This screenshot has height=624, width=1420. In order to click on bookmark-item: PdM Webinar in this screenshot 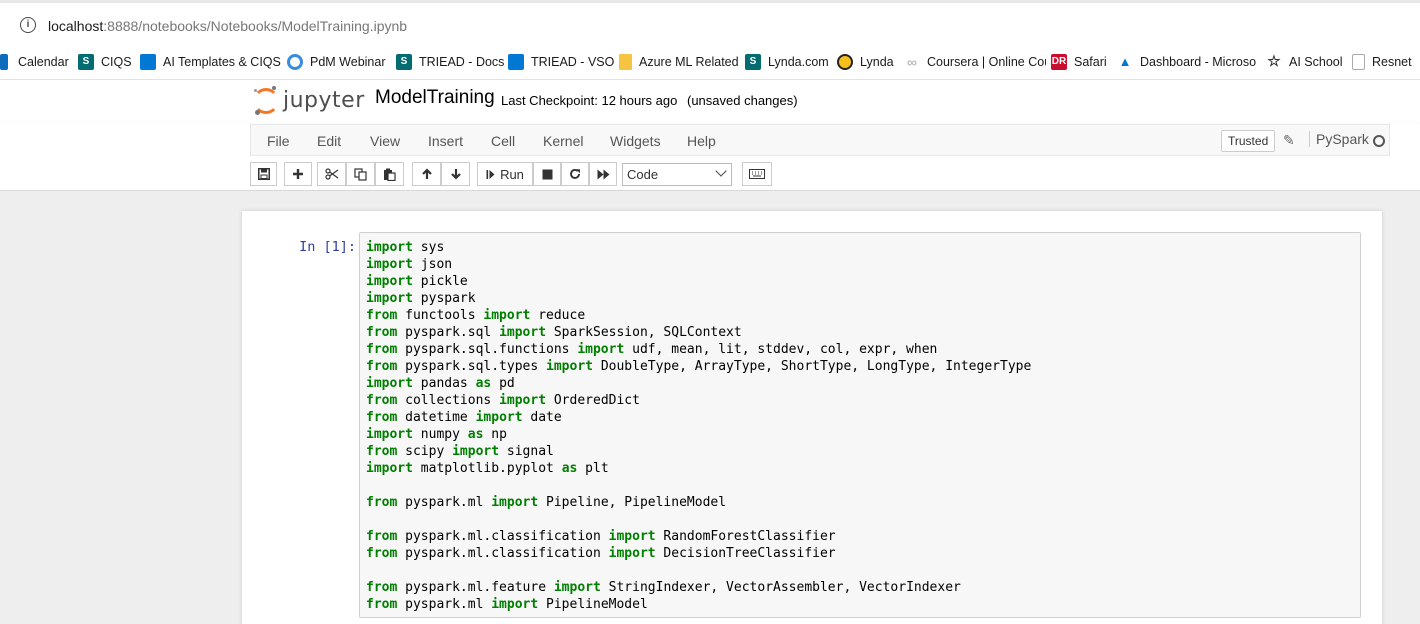, I will do `click(339, 61)`.